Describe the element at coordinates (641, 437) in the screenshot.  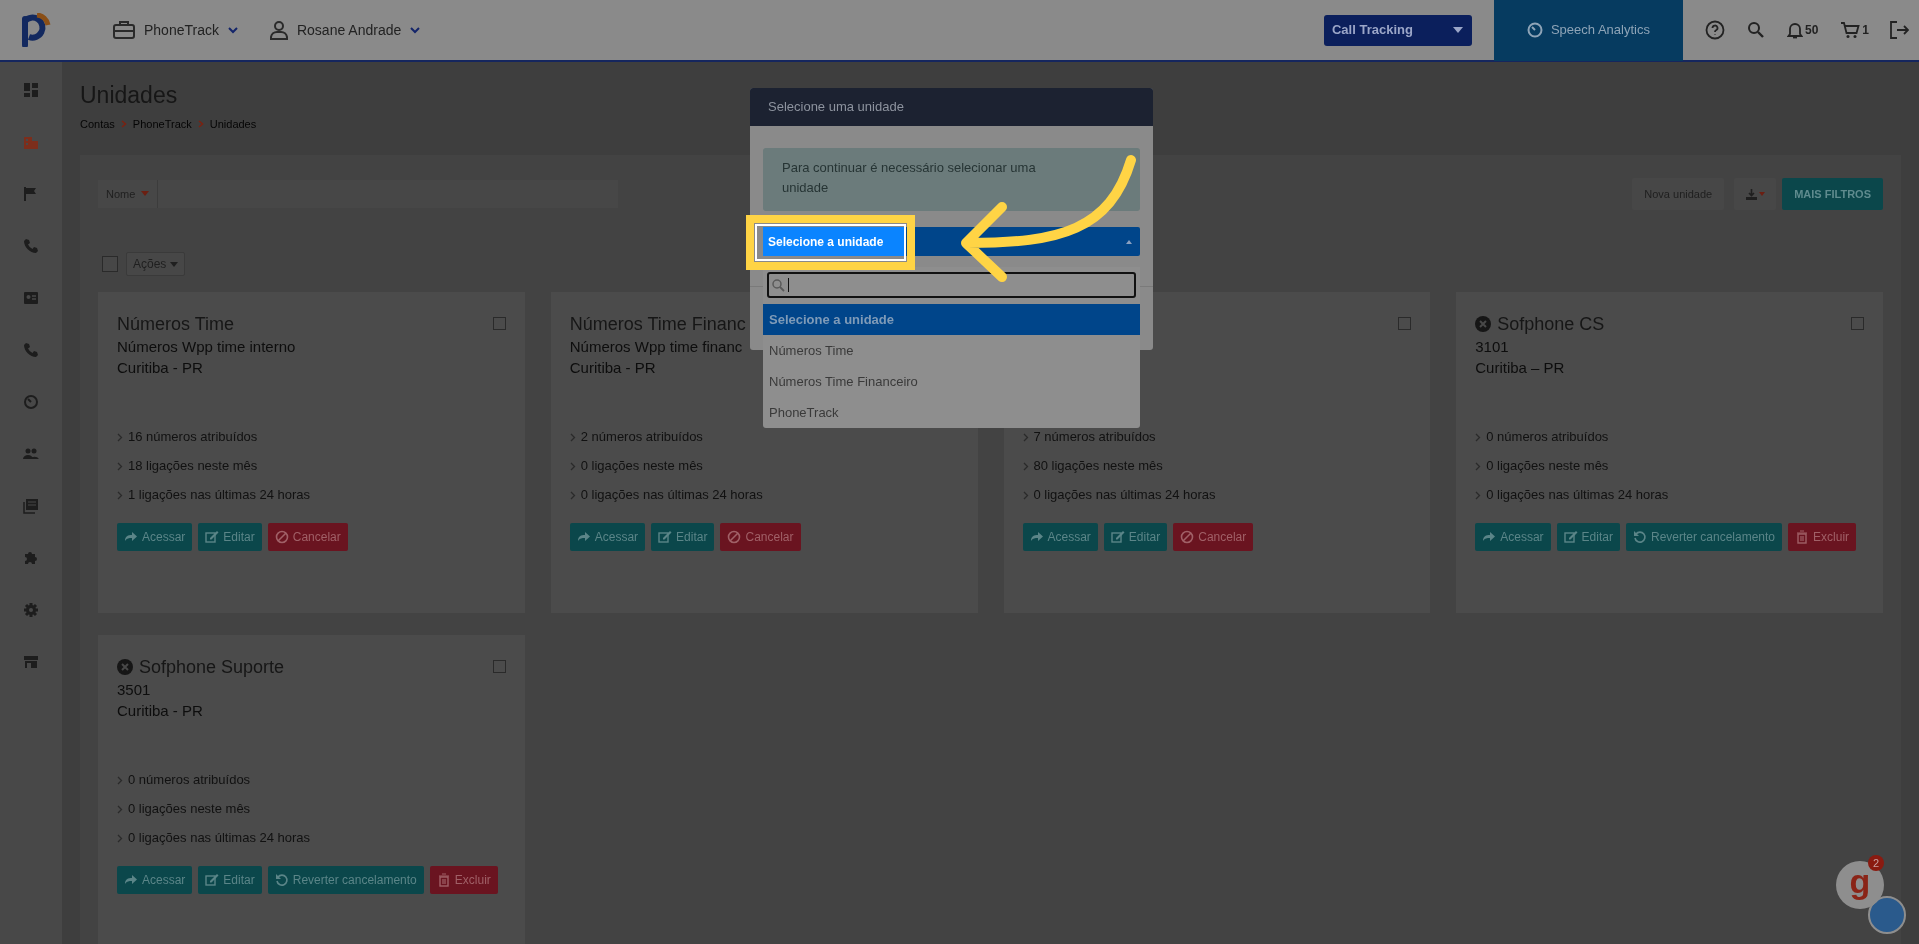
I see `unit-stat: 2 números atribuídos` at that location.